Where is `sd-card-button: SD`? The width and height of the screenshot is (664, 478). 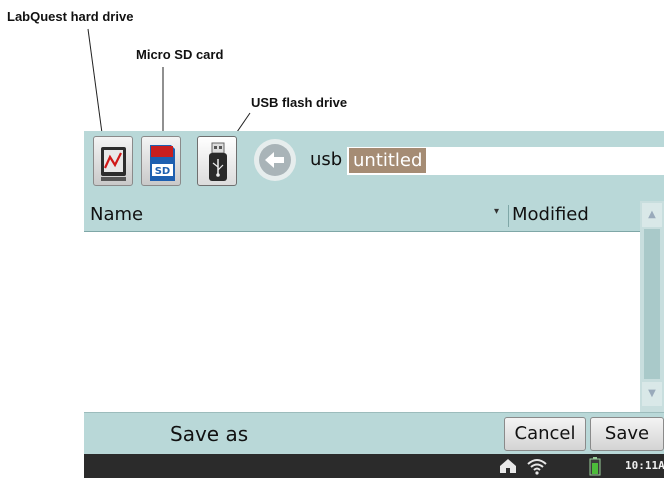 sd-card-button: SD is located at coordinates (161, 161).